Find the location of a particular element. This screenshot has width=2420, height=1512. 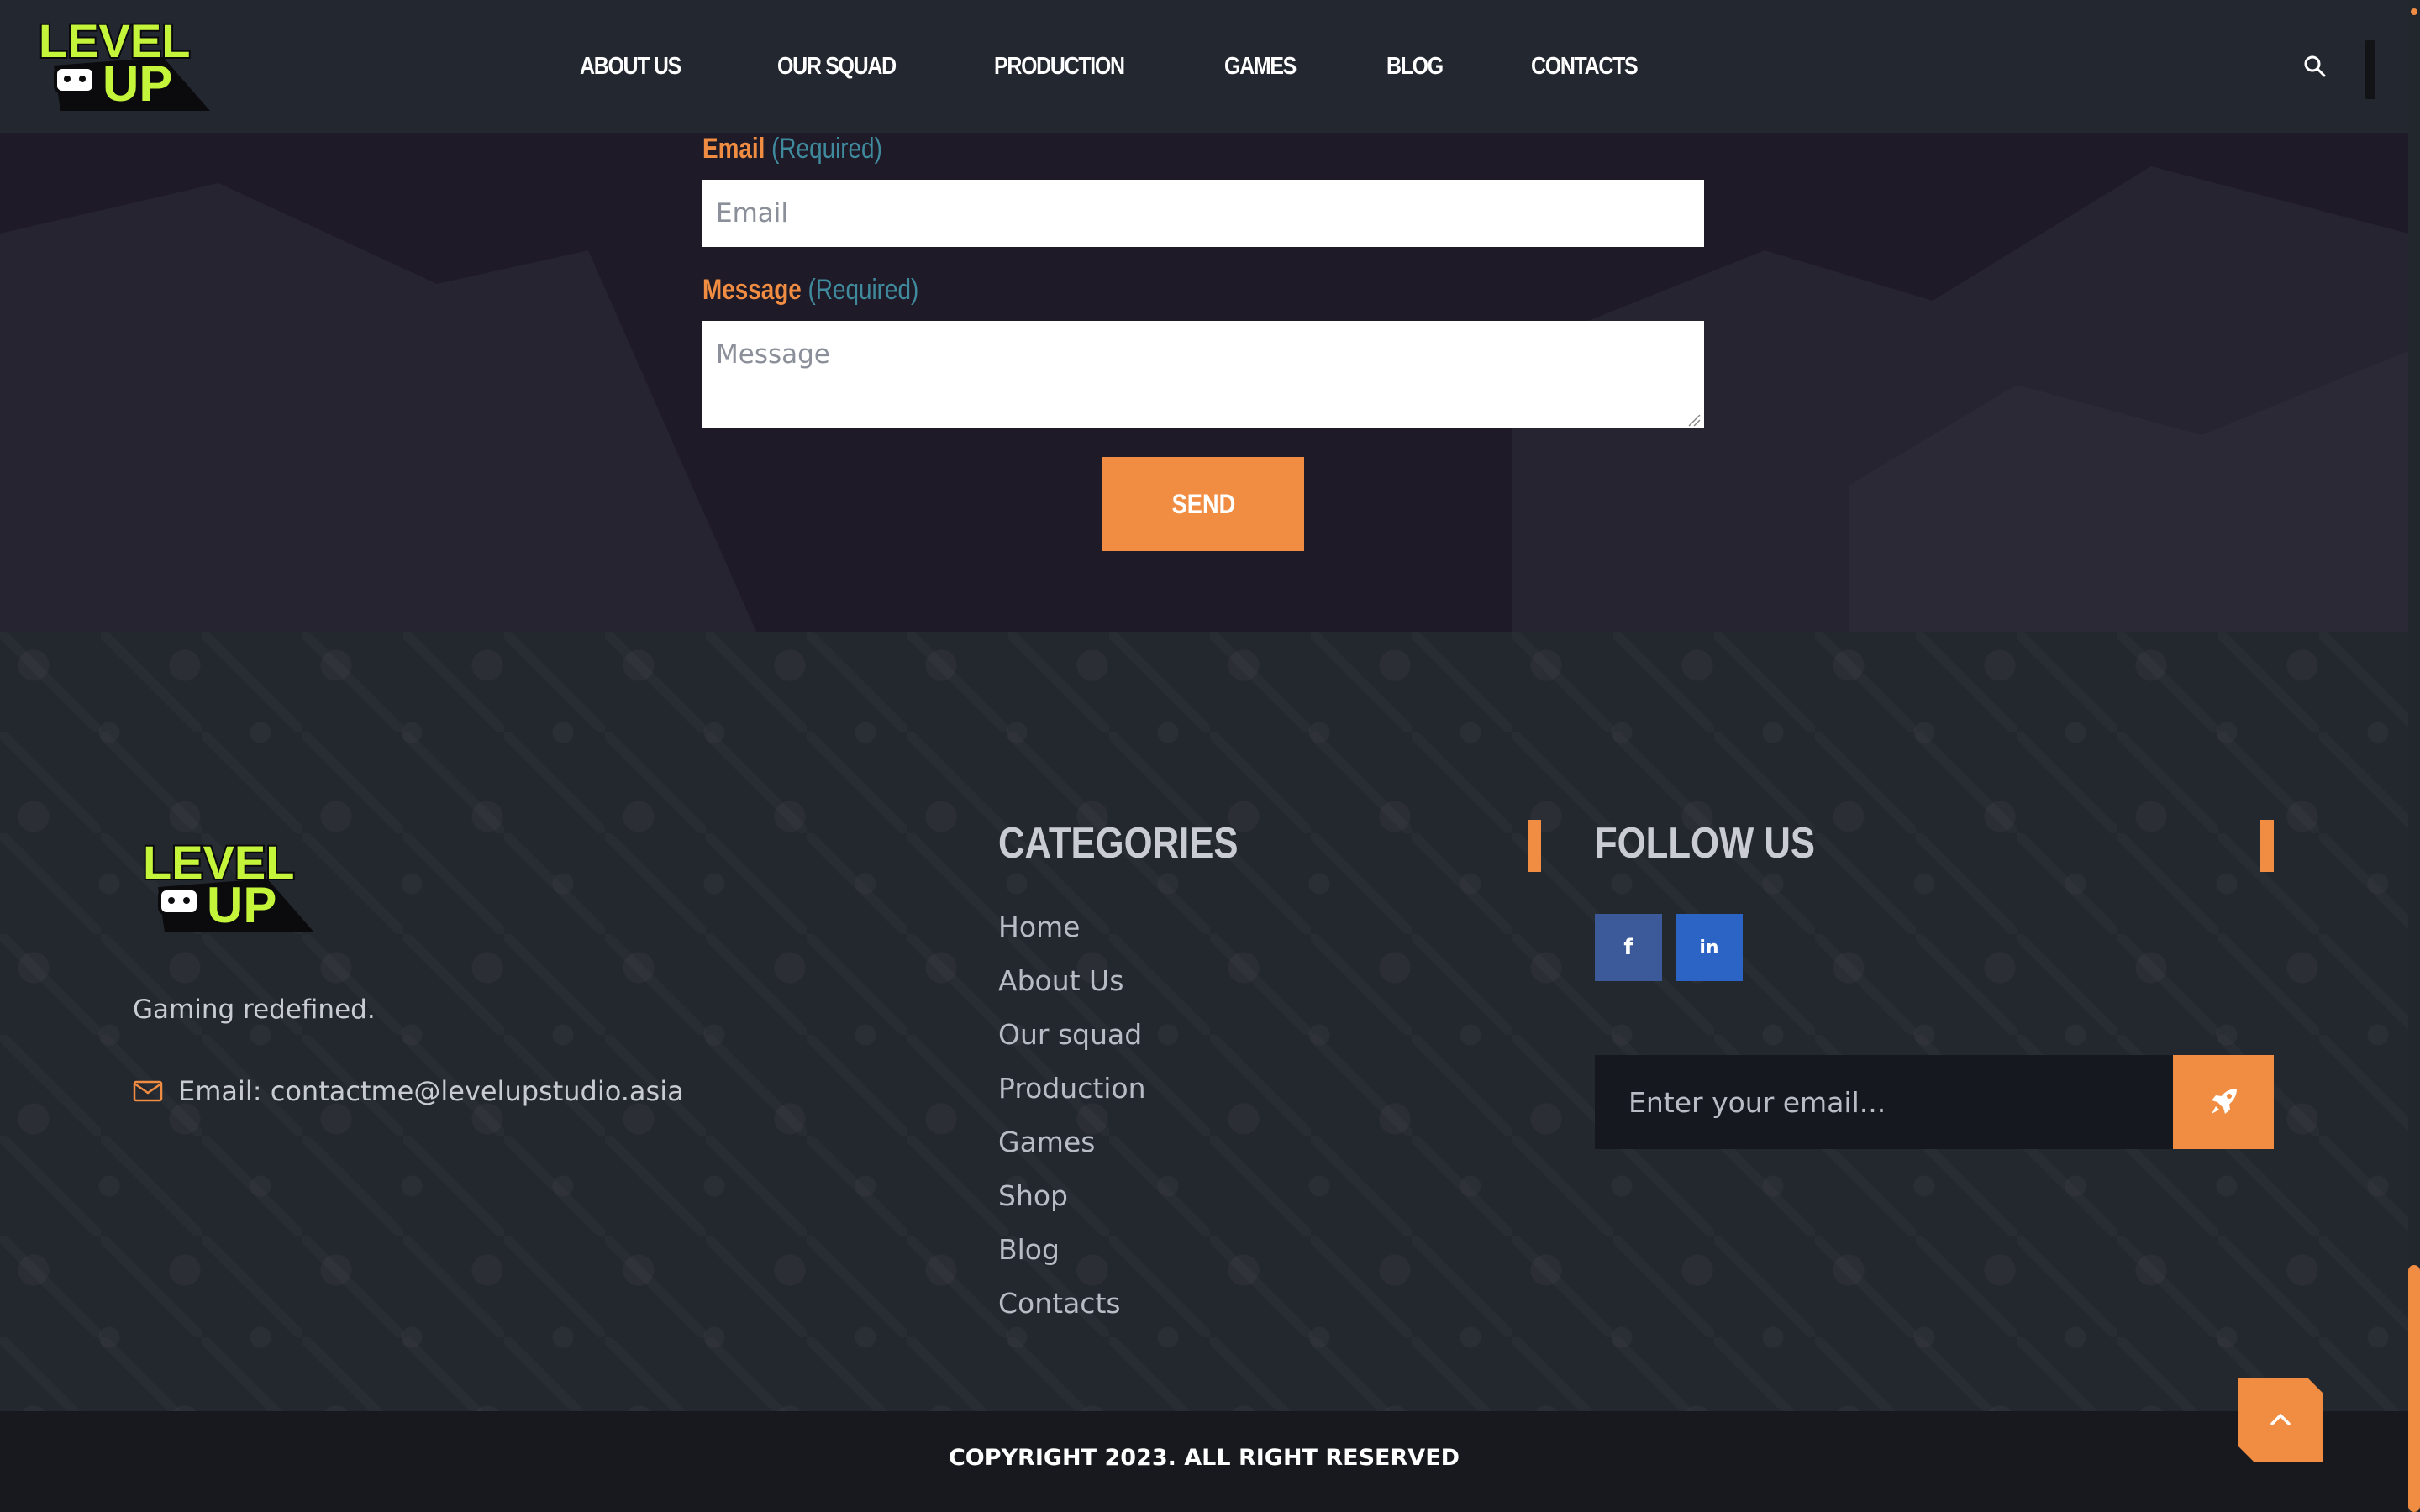

email-label: Email (Required) is located at coordinates (792, 149).